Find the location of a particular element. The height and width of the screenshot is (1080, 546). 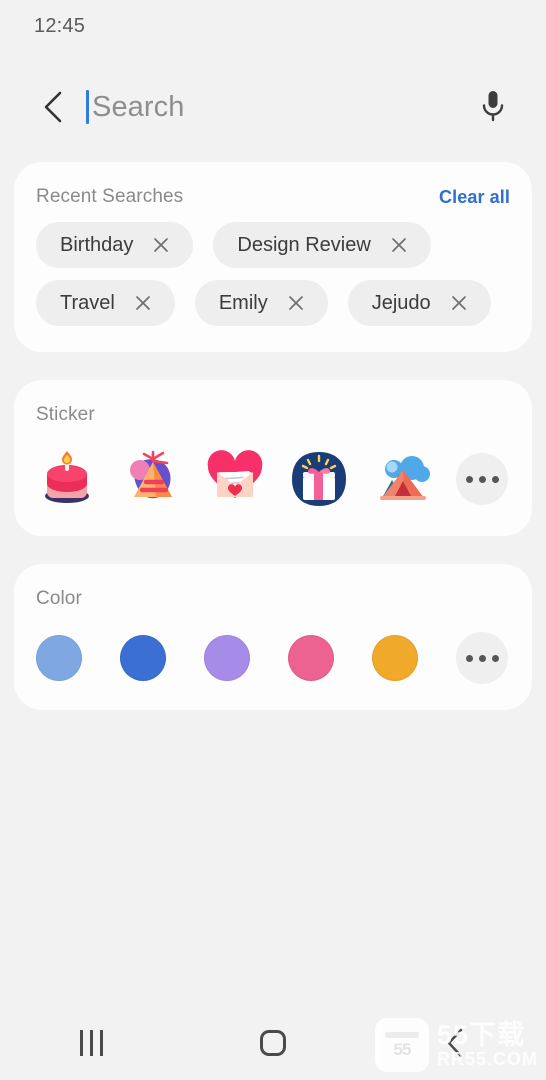

recent-chip-emily: Emily is located at coordinates (261, 303).